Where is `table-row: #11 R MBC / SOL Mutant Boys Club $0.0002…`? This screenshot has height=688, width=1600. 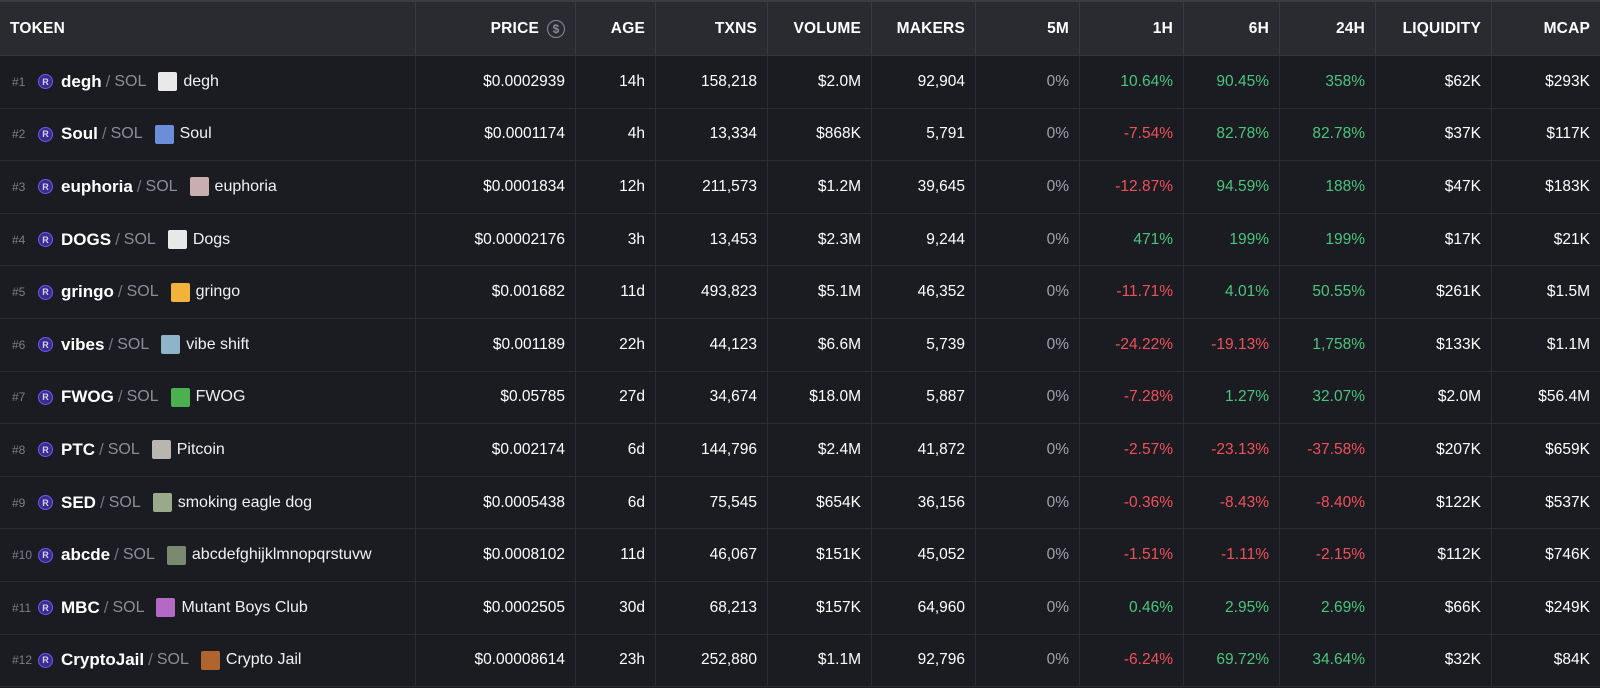
table-row: #11 R MBC / SOL Mutant Boys Club $0.0002… is located at coordinates (800, 608).